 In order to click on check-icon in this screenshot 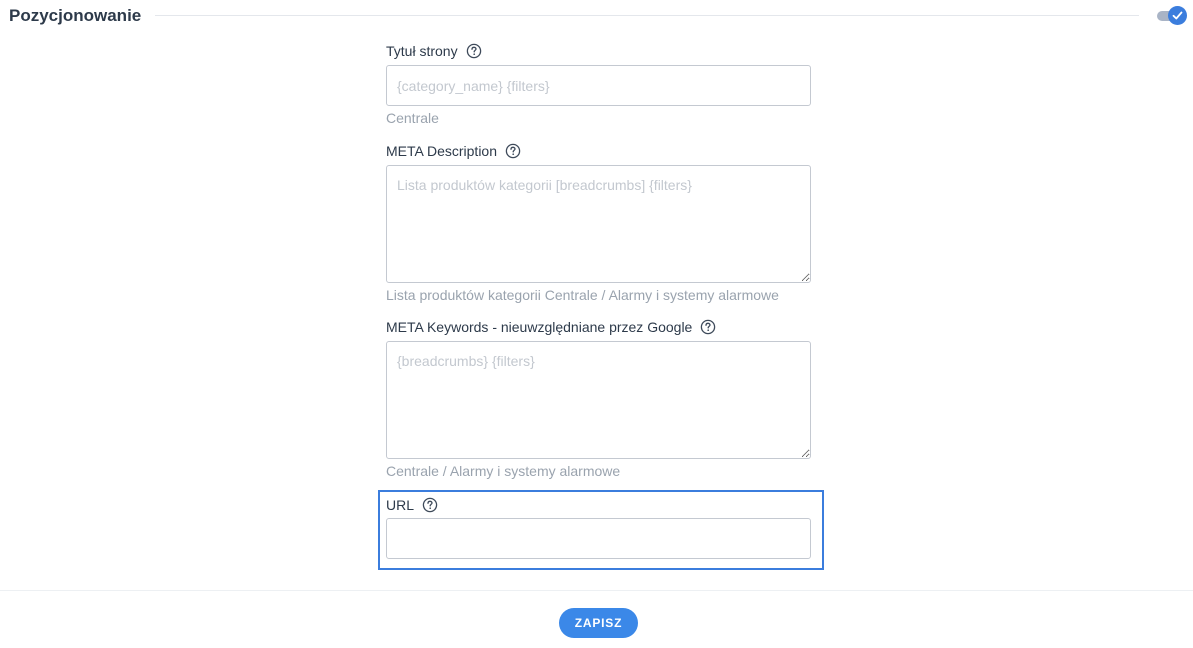, I will do `click(1177, 15)`.